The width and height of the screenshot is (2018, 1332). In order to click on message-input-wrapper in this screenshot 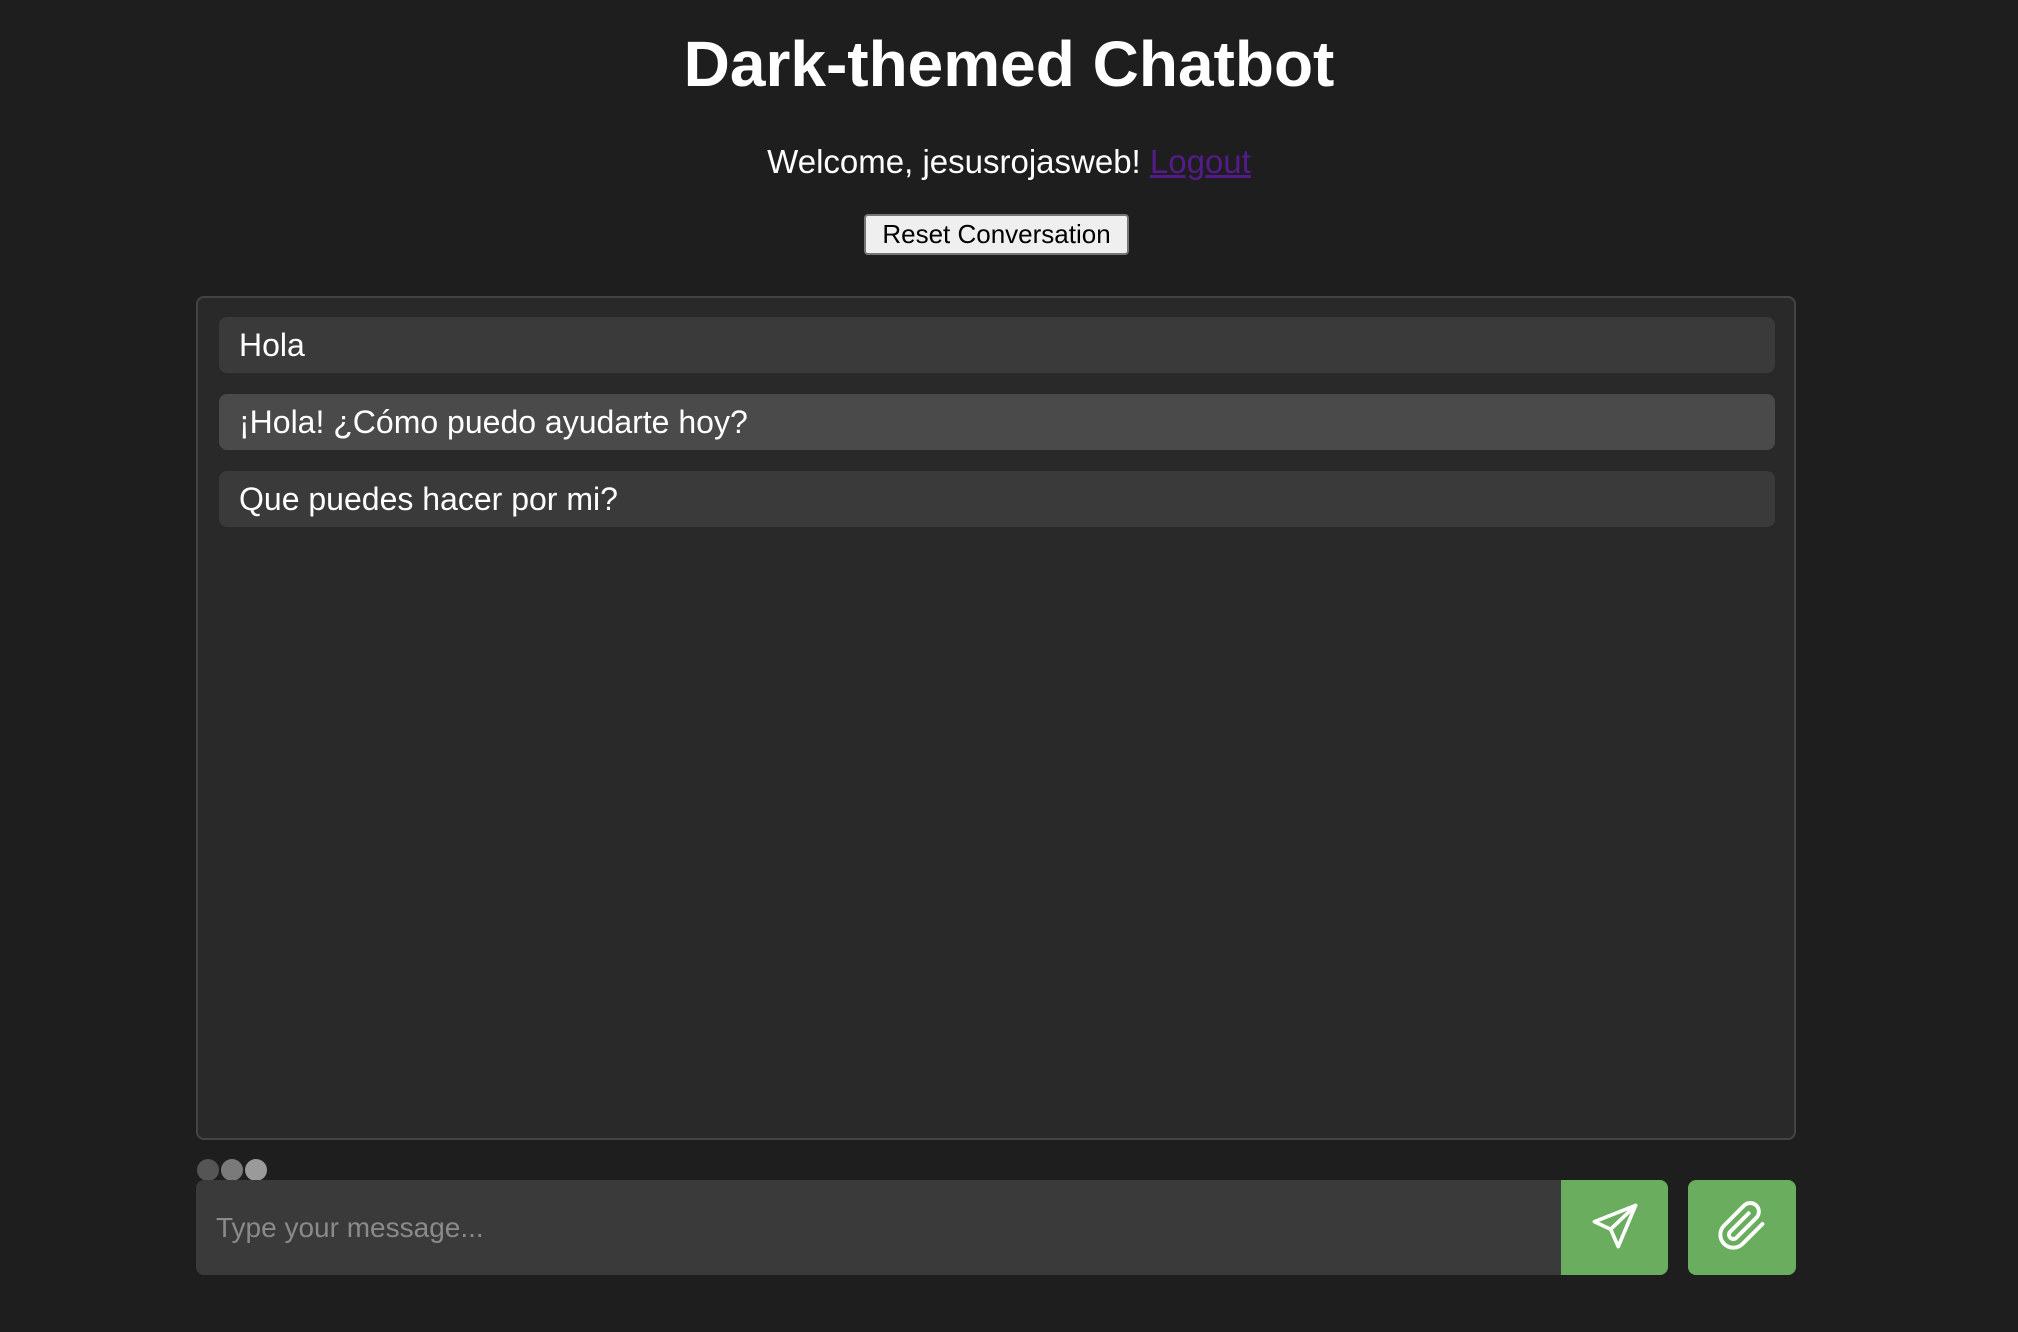, I will do `click(878, 1227)`.